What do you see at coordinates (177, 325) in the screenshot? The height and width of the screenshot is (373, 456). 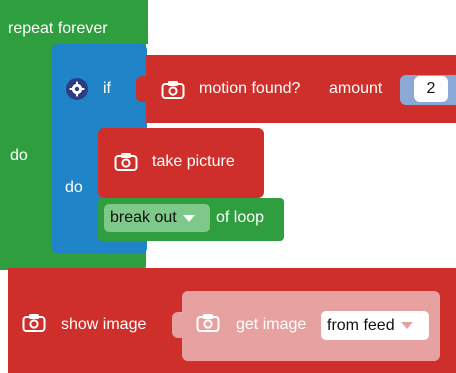 I see `get-image-connector` at bounding box center [177, 325].